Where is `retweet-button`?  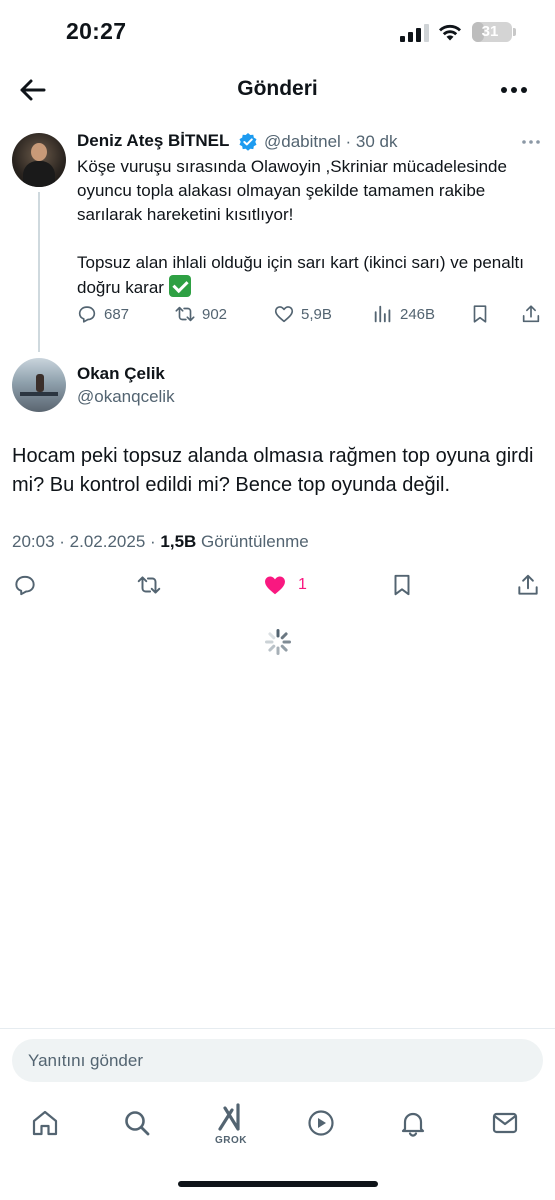
retweet-button is located at coordinates (149, 585).